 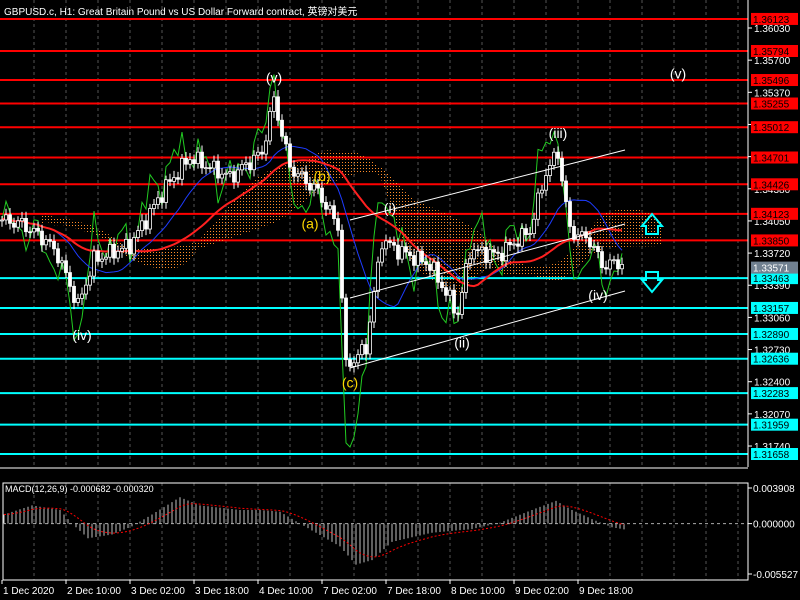 I want to click on resistance-price-tag-text: 1.35255, so click(x=771, y=105).